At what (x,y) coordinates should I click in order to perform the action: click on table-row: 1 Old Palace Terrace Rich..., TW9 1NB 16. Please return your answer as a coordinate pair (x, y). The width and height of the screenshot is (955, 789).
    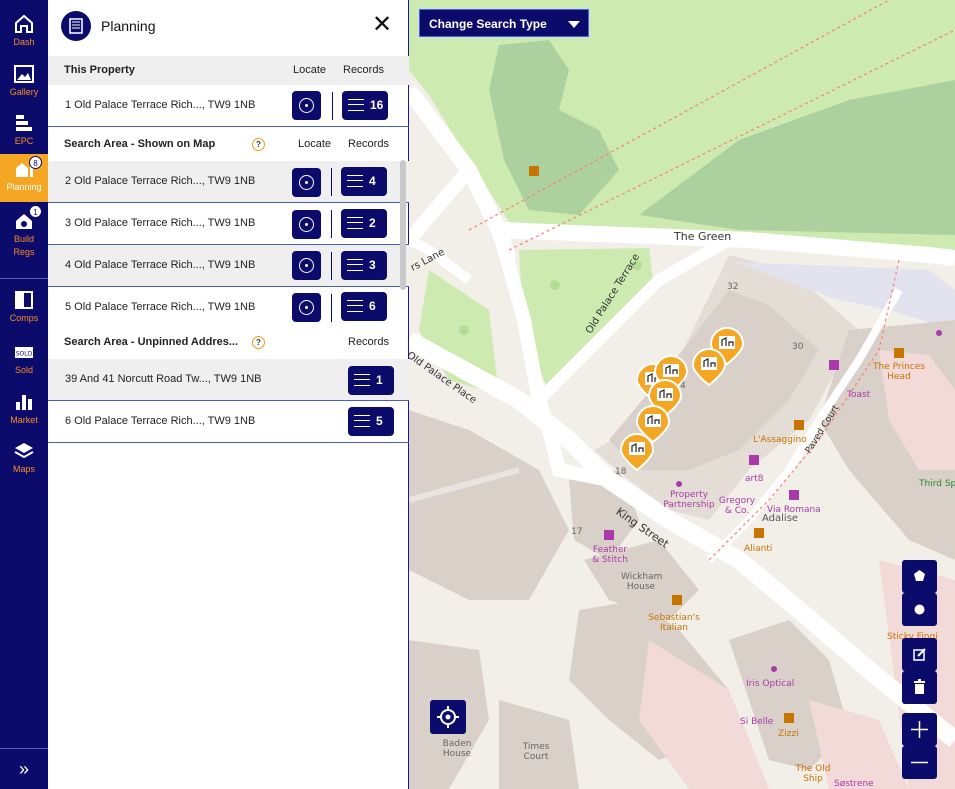
    Looking at the image, I should click on (228, 106).